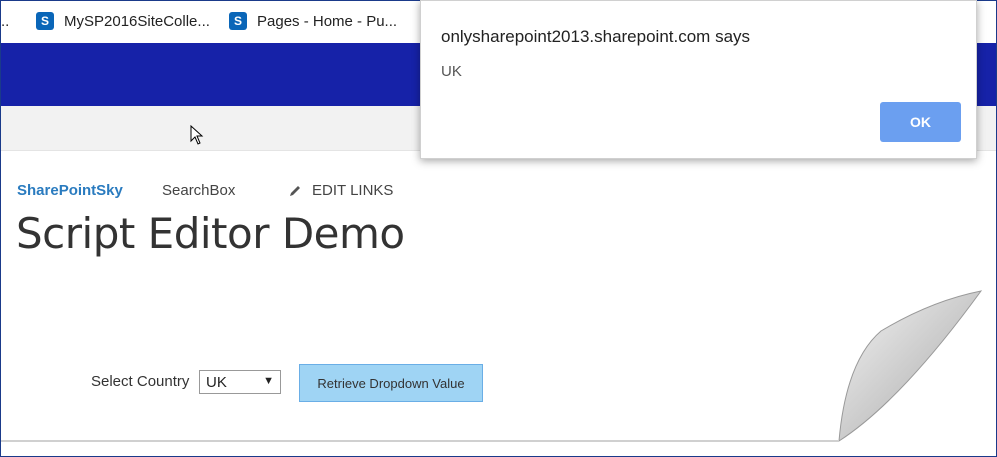 The height and width of the screenshot is (457, 997). What do you see at coordinates (451, 71) in the screenshot?
I see `alert-message: UK` at bounding box center [451, 71].